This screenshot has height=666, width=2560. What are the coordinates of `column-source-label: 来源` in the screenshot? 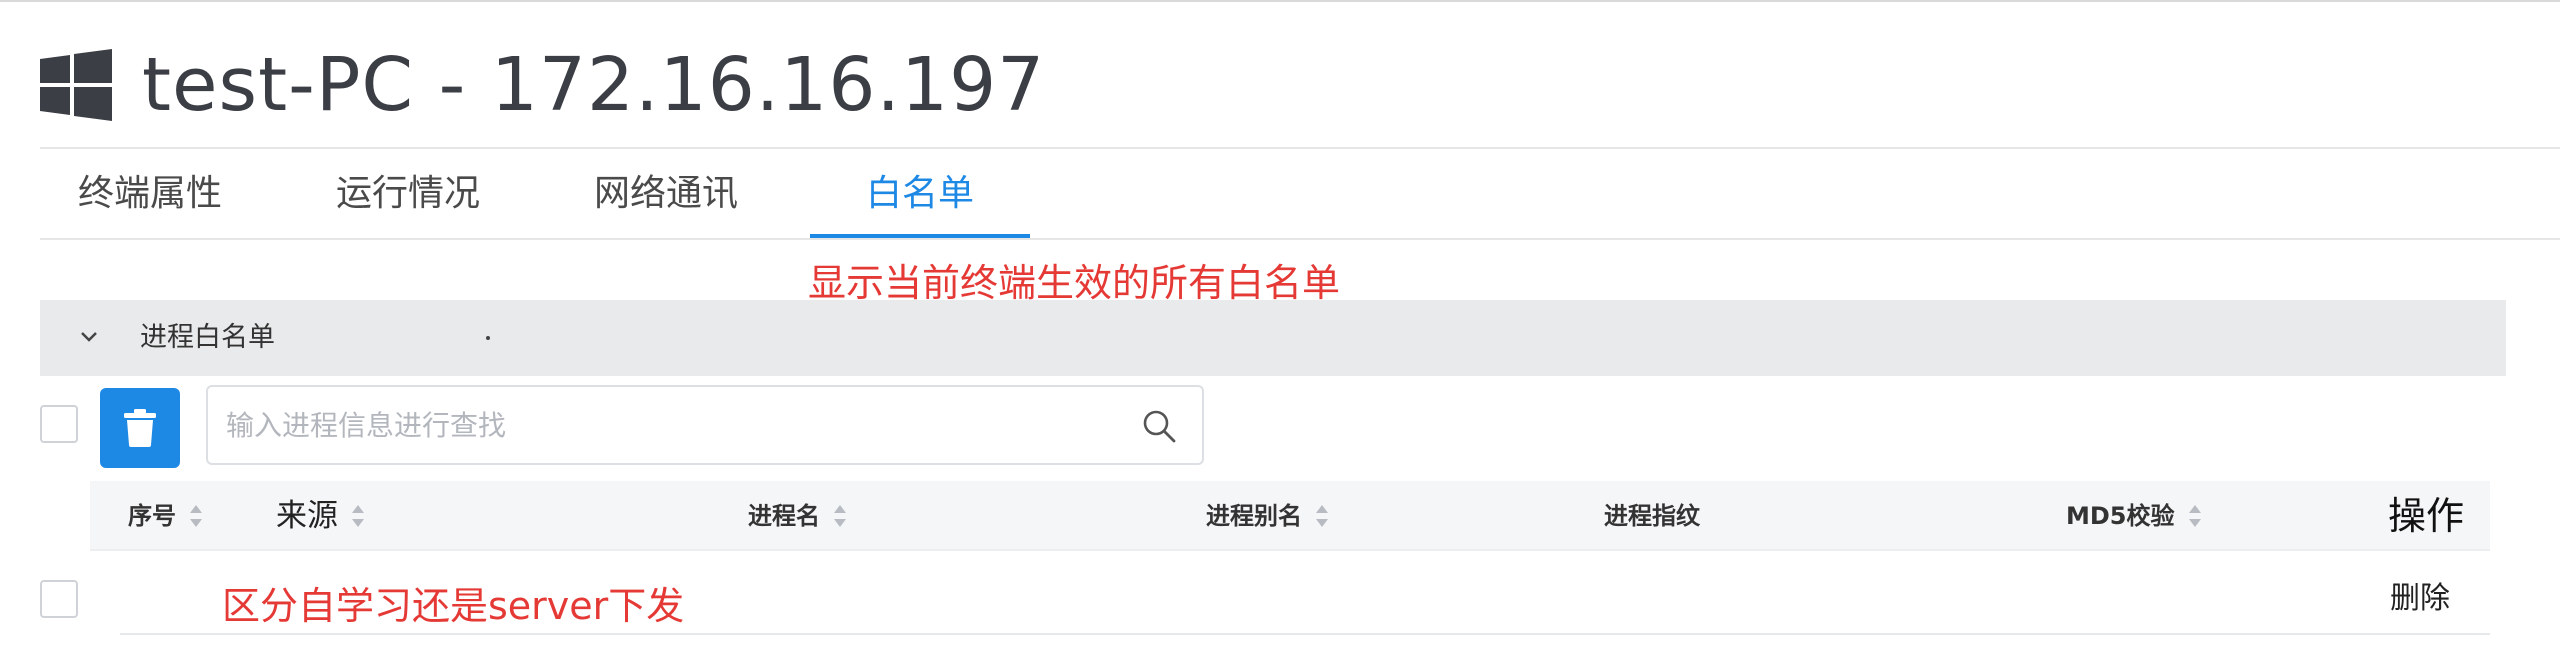 It's located at (307, 516).